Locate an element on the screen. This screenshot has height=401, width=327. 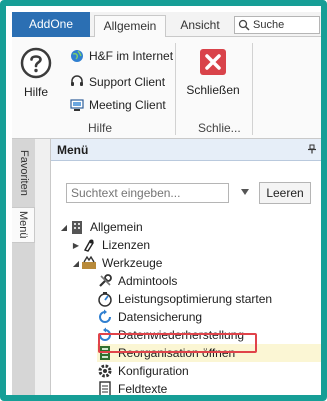
tree-item-lizenzen: ▶ Lizenzen is located at coordinates (110, 245).